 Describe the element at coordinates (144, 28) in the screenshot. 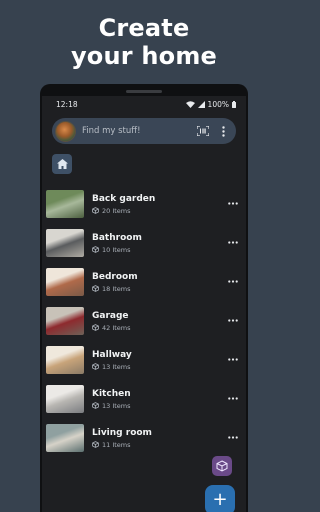

I see `promo-line-1: Create` at that location.